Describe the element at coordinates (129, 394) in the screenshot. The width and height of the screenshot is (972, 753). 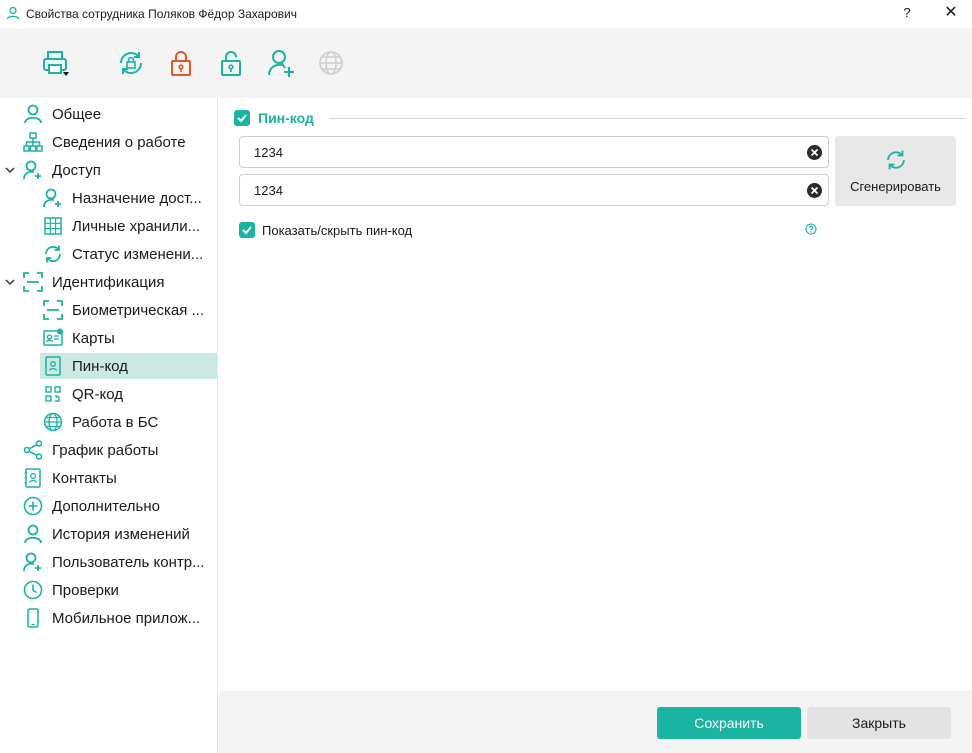
I see `sidebar-item-qr-code: QR-код` at that location.